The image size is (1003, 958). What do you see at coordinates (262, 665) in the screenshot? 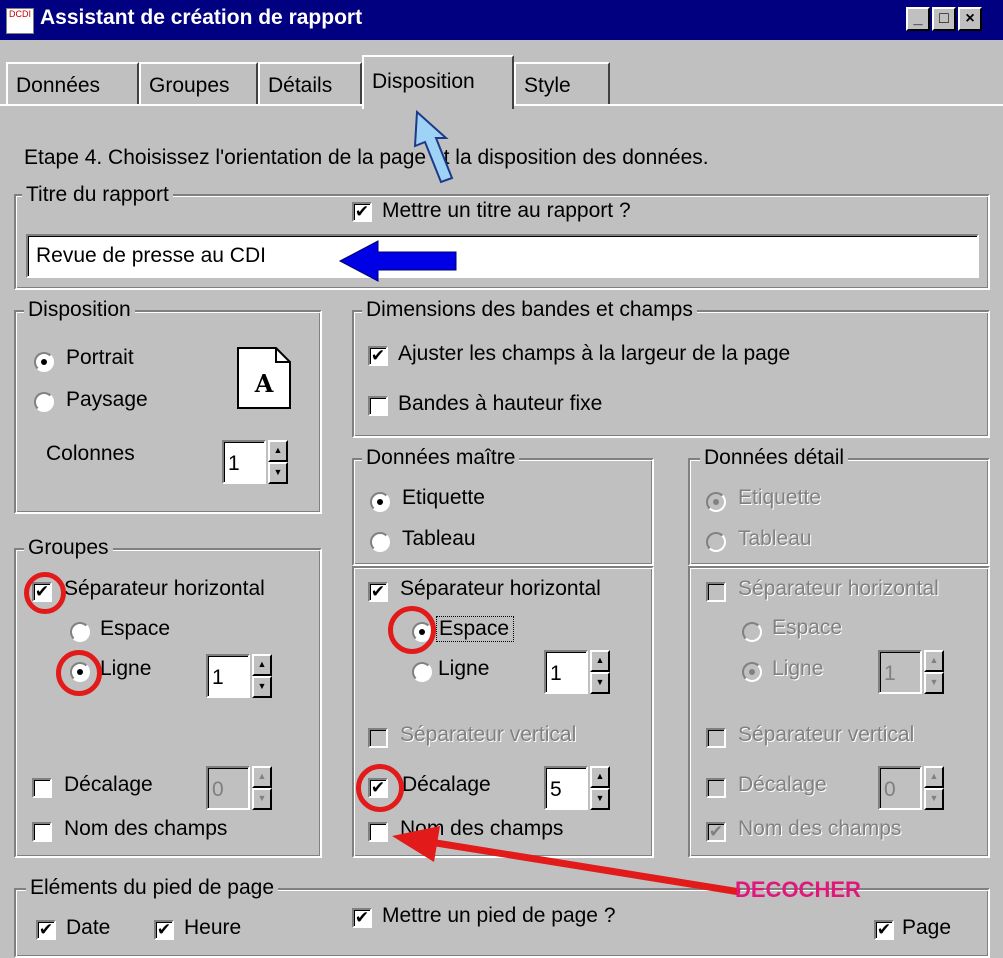
I see `groupes-ligne-up-button: ▲` at bounding box center [262, 665].